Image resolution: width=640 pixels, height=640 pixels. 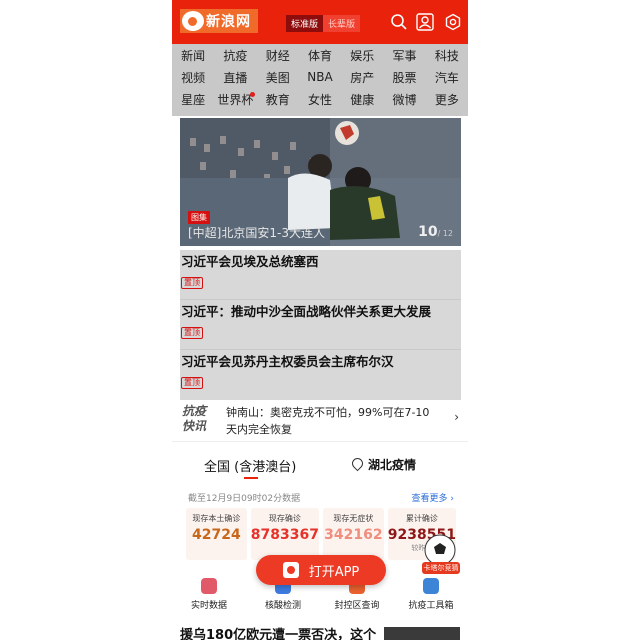 I want to click on stat-label: 现存本土确诊, so click(x=216, y=518).